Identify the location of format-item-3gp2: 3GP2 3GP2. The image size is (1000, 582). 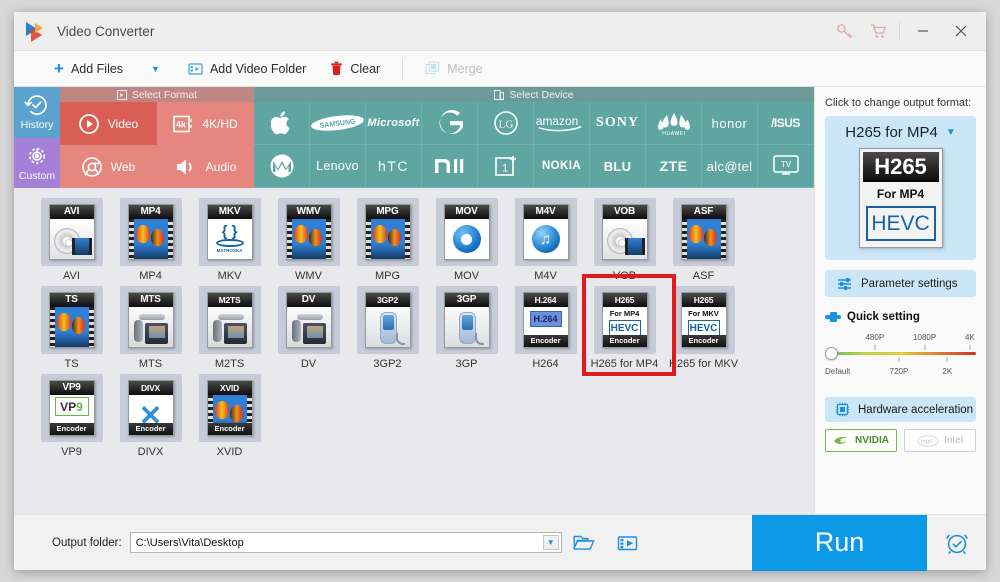
(387, 328).